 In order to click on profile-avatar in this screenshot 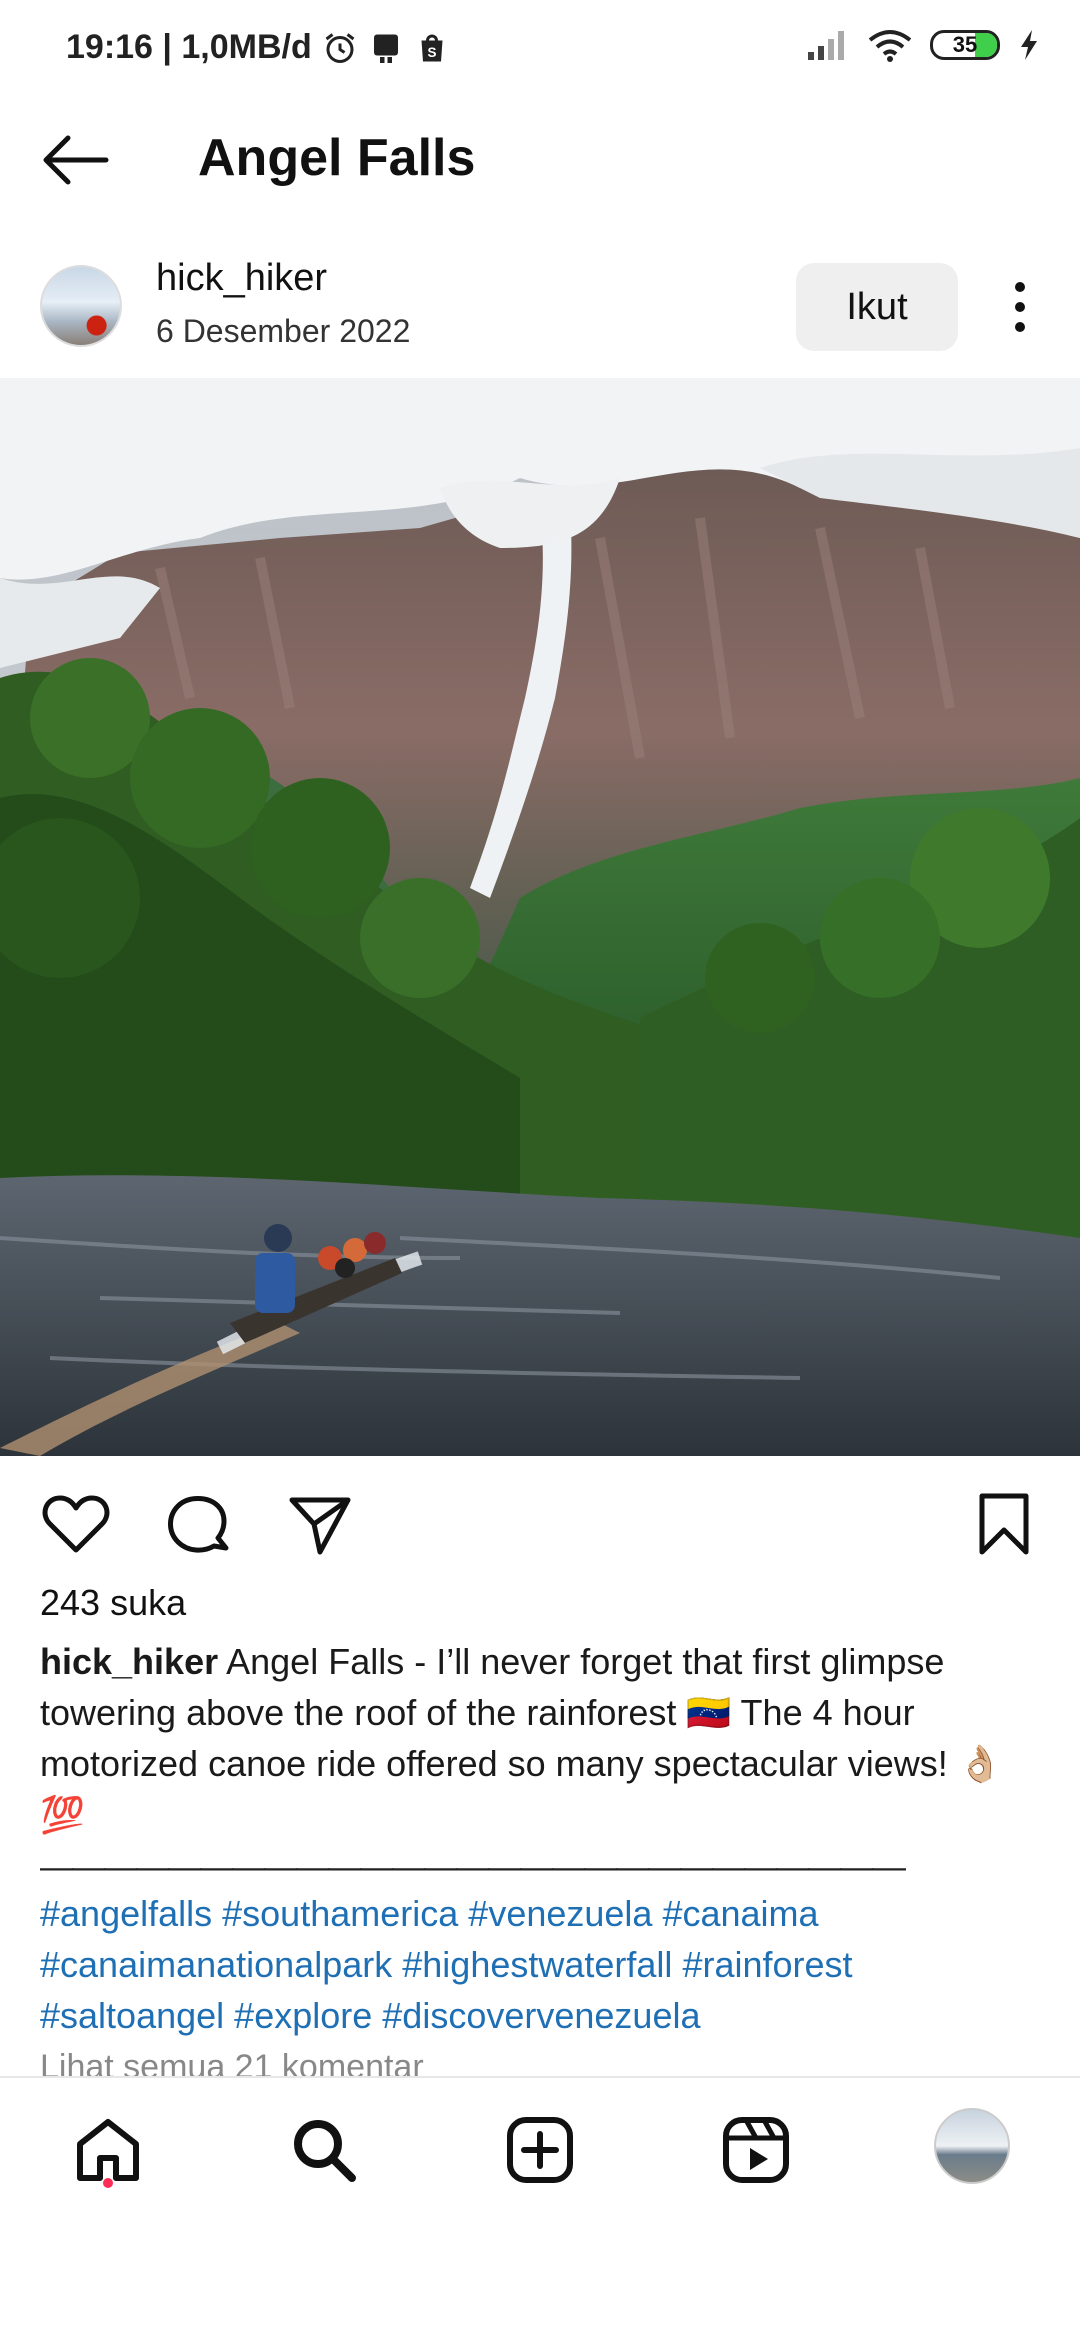, I will do `click(972, 2146)`.